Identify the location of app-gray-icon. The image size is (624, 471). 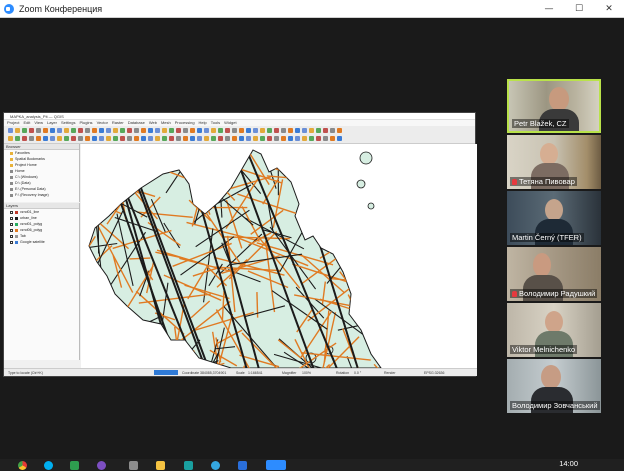
(133, 465).